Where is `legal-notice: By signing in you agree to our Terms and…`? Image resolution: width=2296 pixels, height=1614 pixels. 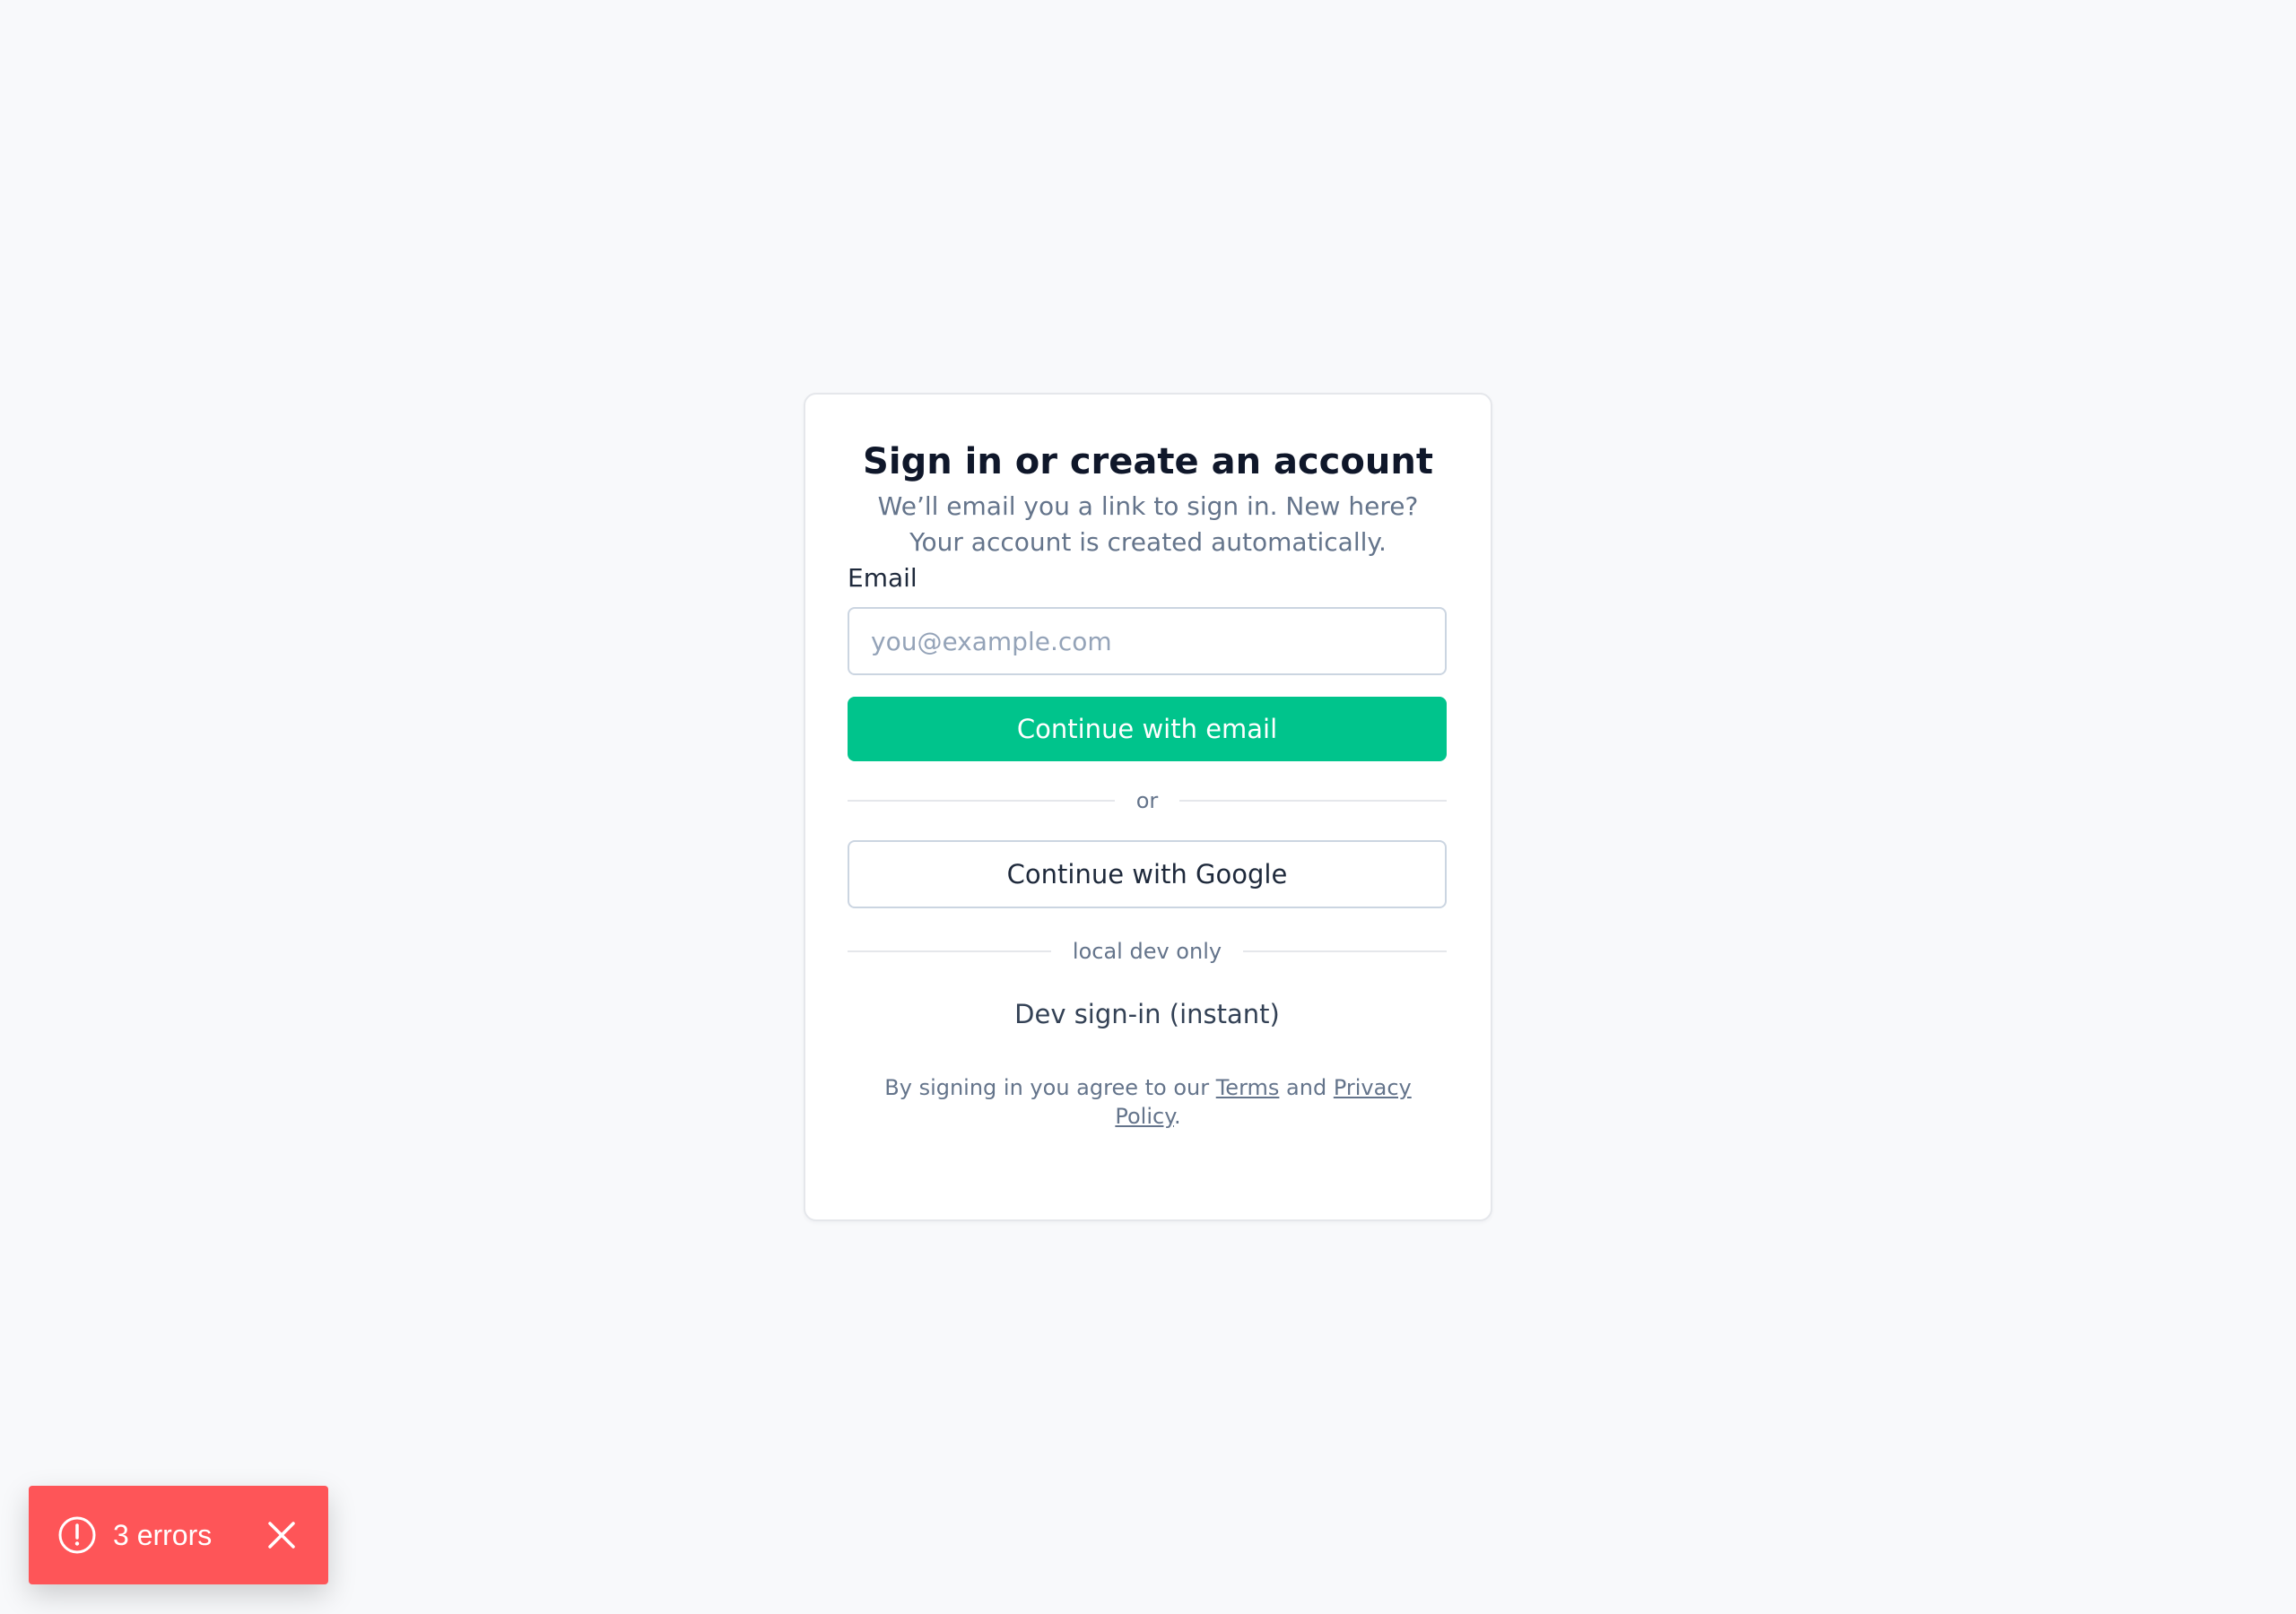
legal-notice: By signing in you agree to our Terms and… is located at coordinates (1148, 1102).